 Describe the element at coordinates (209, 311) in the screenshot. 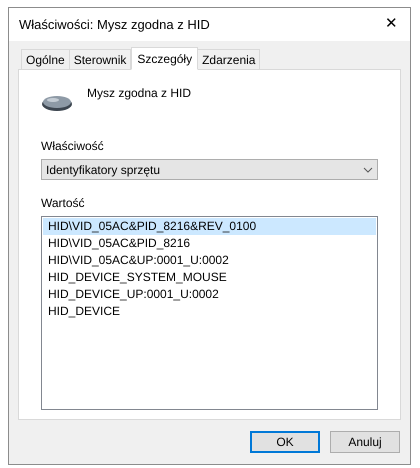

I see `list-item: HID_DEVICE` at that location.